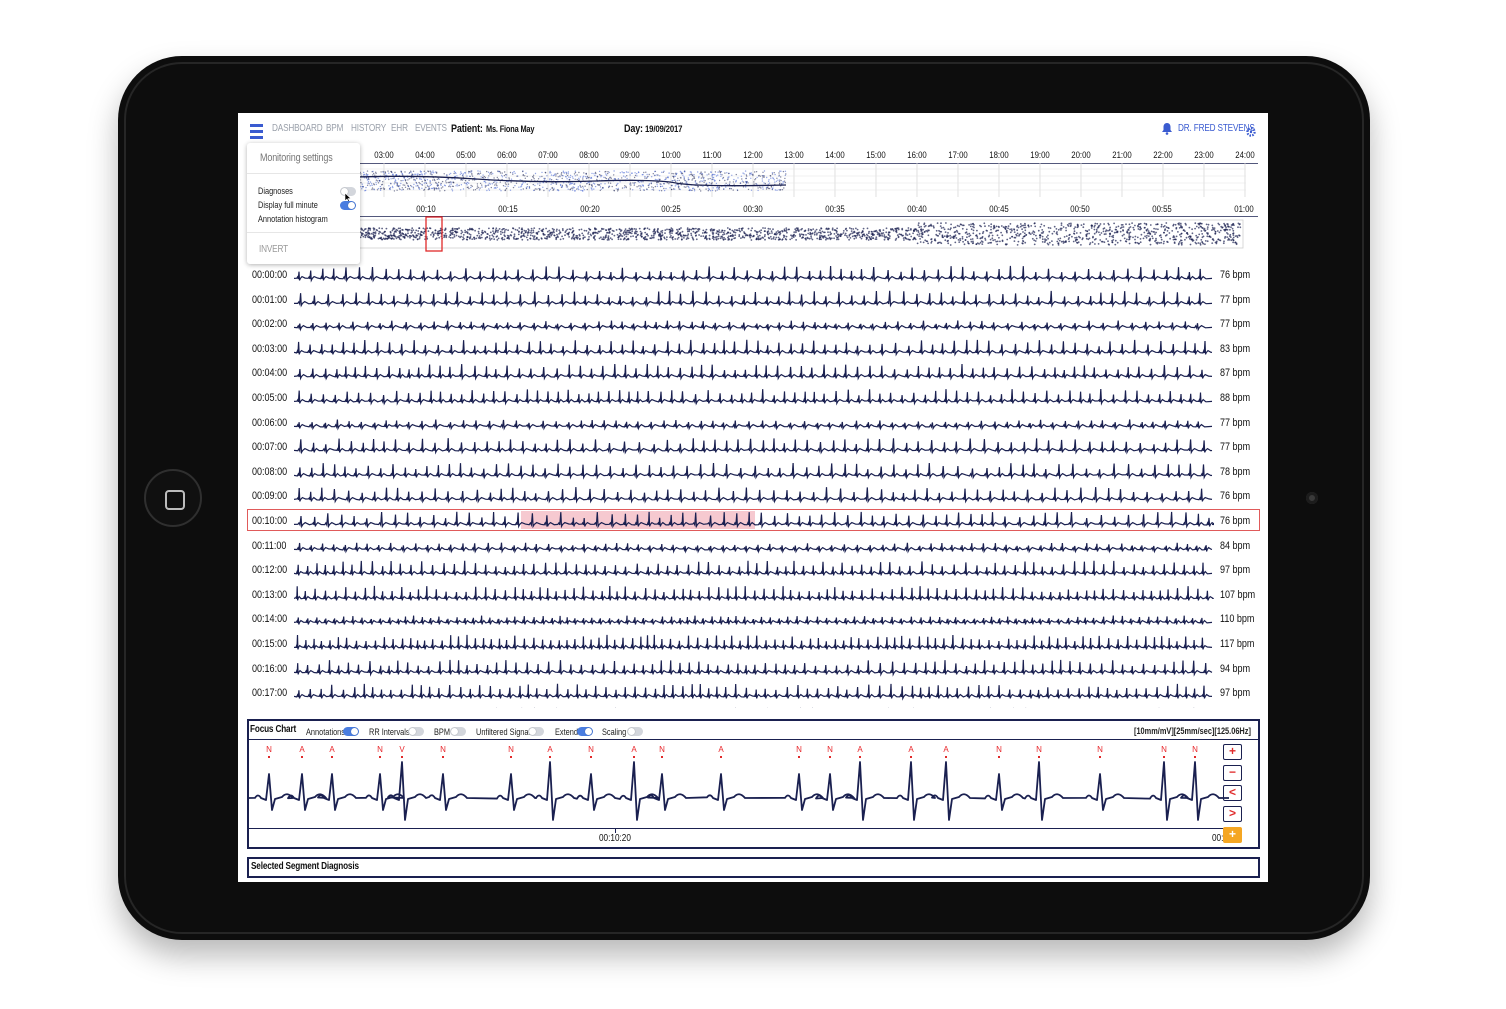  Describe the element at coordinates (630, 155) in the screenshot. I see `day-tick-label: 09:00` at that location.